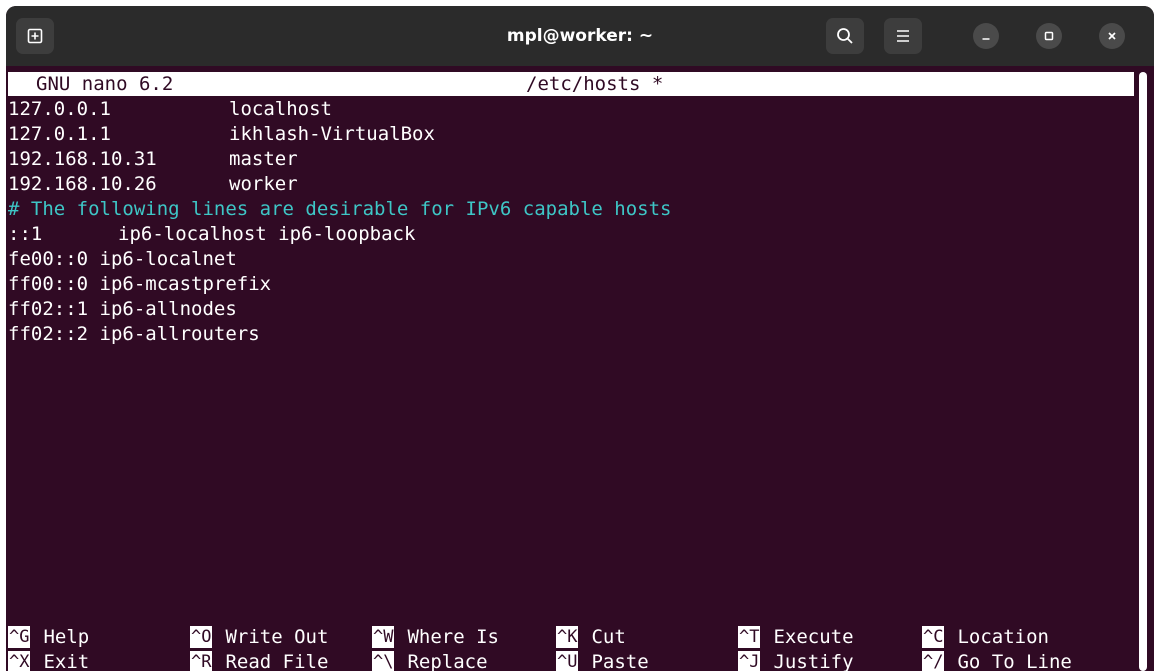 The height and width of the screenshot is (671, 1154). Describe the element at coordinates (66, 660) in the screenshot. I see `shortcut-label: Exit` at that location.